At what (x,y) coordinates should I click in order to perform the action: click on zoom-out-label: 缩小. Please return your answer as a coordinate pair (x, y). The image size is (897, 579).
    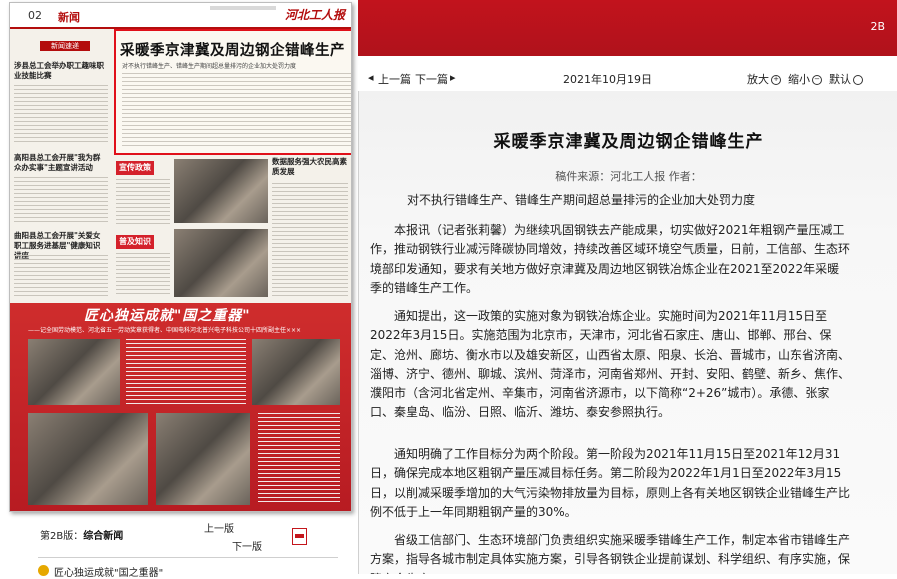
    Looking at the image, I should click on (799, 79).